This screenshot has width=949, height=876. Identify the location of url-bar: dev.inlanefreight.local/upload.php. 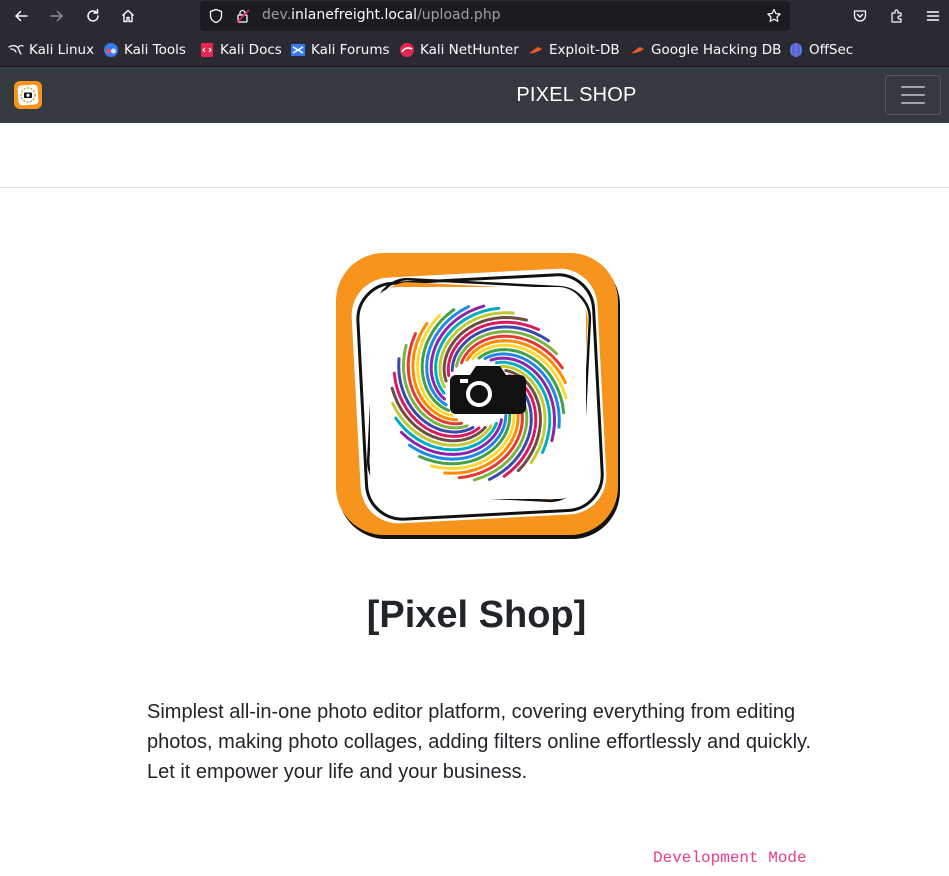
(495, 16).